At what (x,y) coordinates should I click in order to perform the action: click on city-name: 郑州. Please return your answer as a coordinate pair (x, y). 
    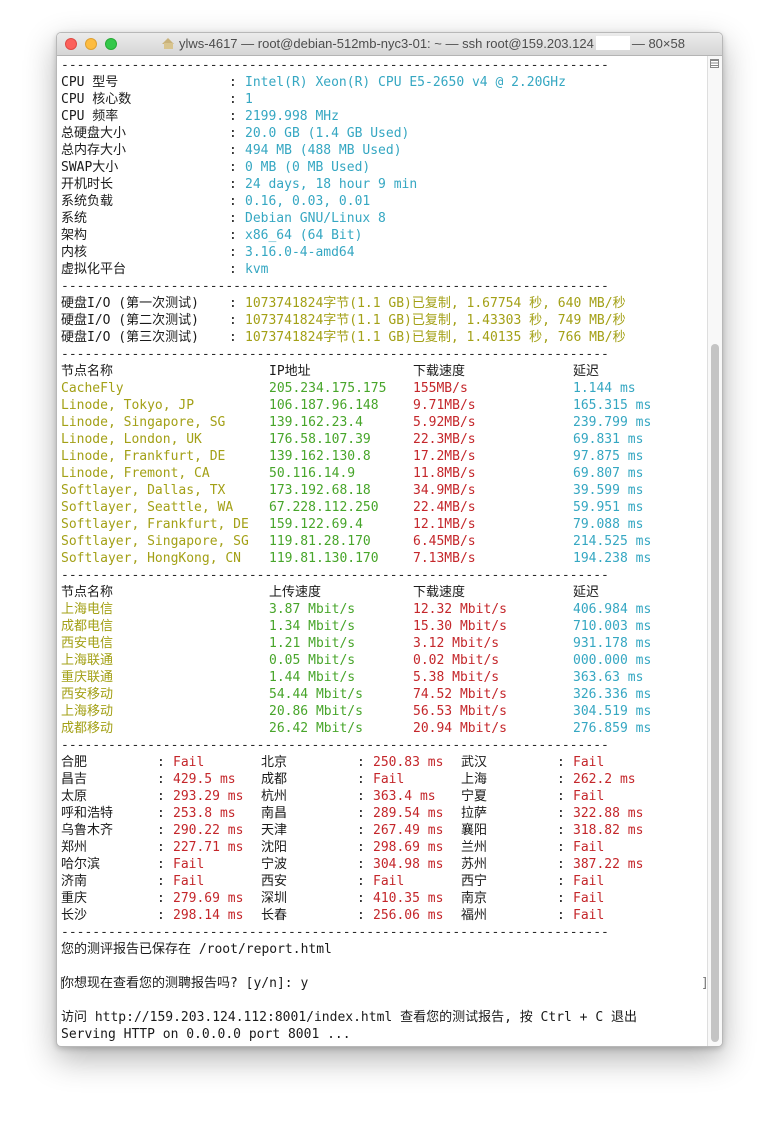
    Looking at the image, I should click on (74, 847).